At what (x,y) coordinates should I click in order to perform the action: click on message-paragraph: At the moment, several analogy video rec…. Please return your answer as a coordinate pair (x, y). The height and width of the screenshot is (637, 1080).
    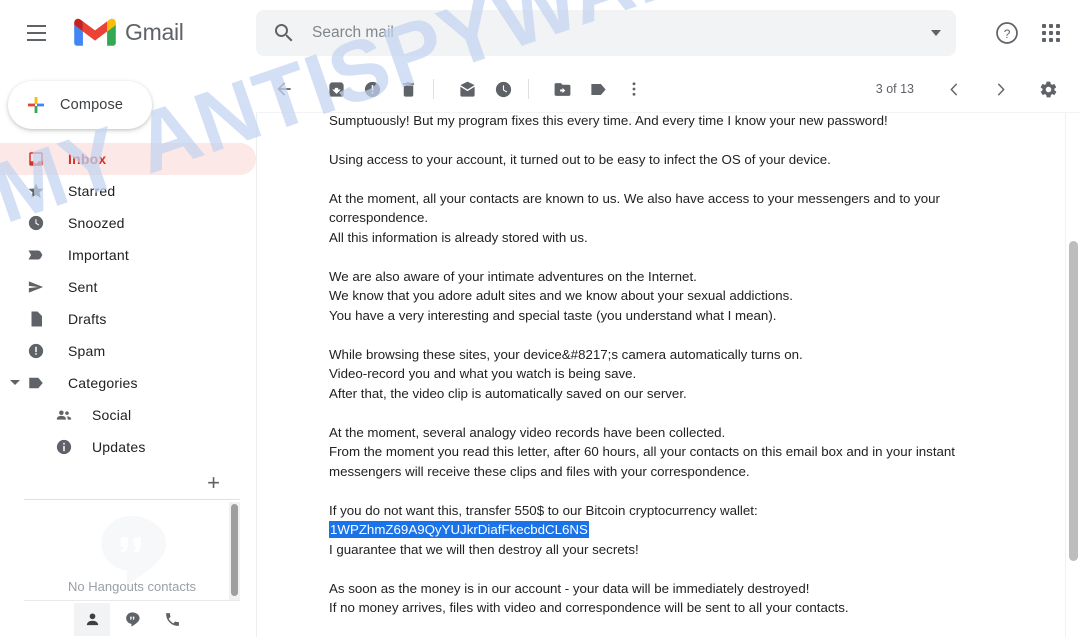
    Looking at the image, I should click on (674, 452).